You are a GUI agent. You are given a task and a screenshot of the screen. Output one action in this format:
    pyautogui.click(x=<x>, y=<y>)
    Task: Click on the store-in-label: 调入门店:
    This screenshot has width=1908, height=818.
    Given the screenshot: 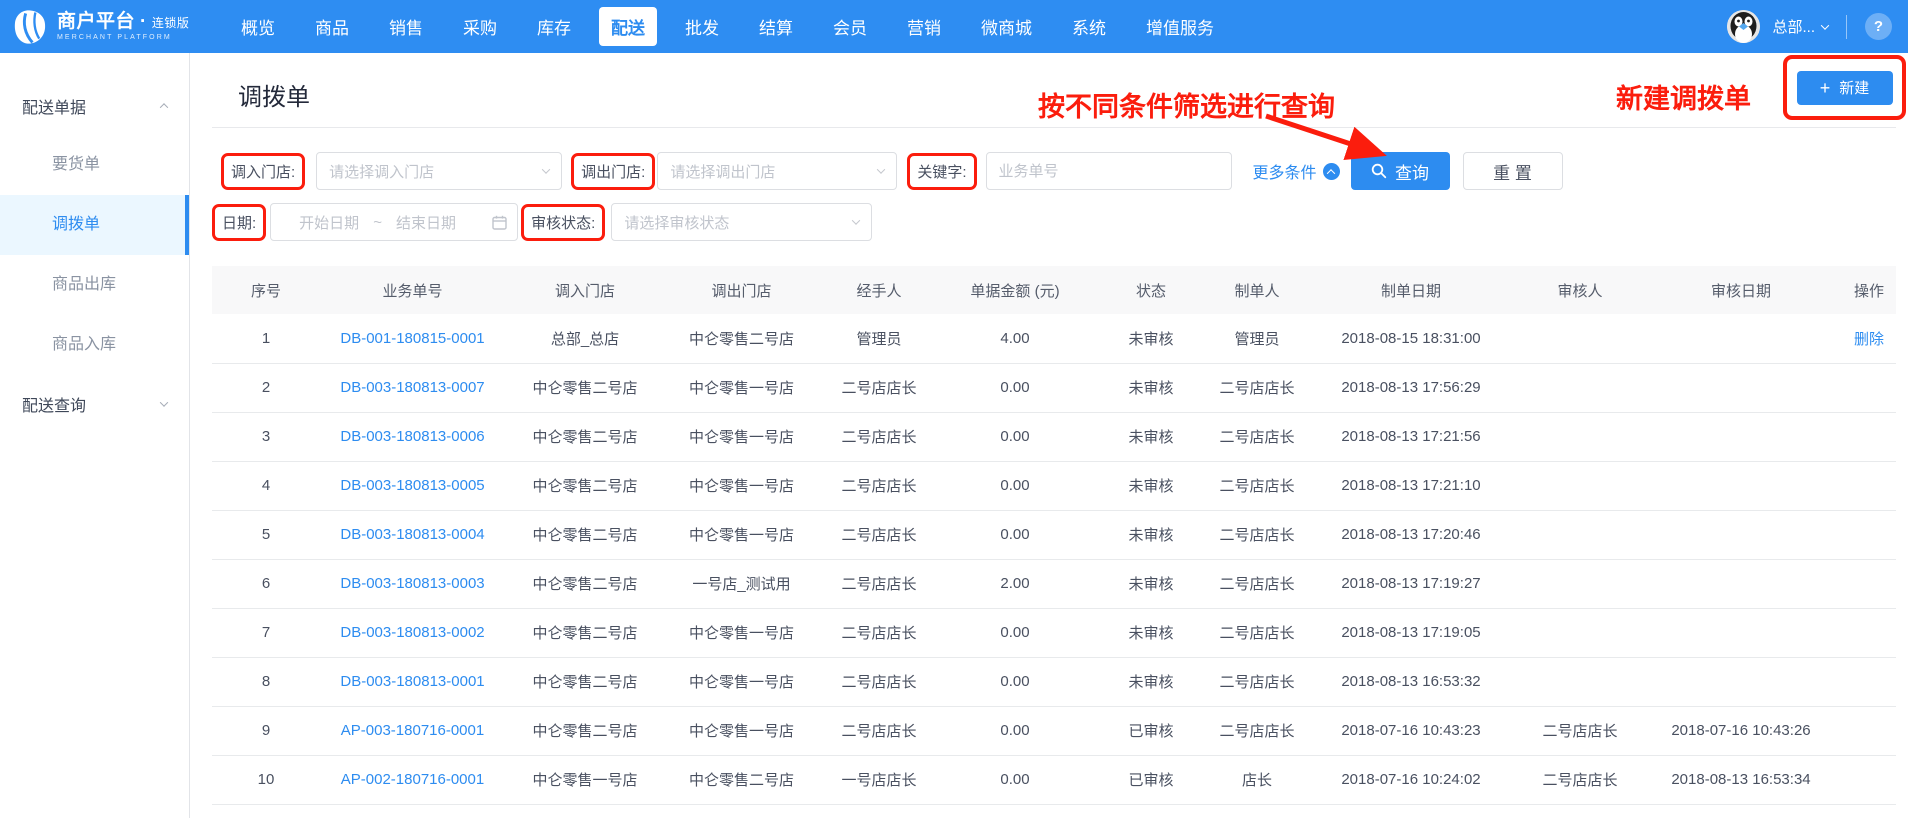 What is the action you would take?
    pyautogui.click(x=263, y=171)
    